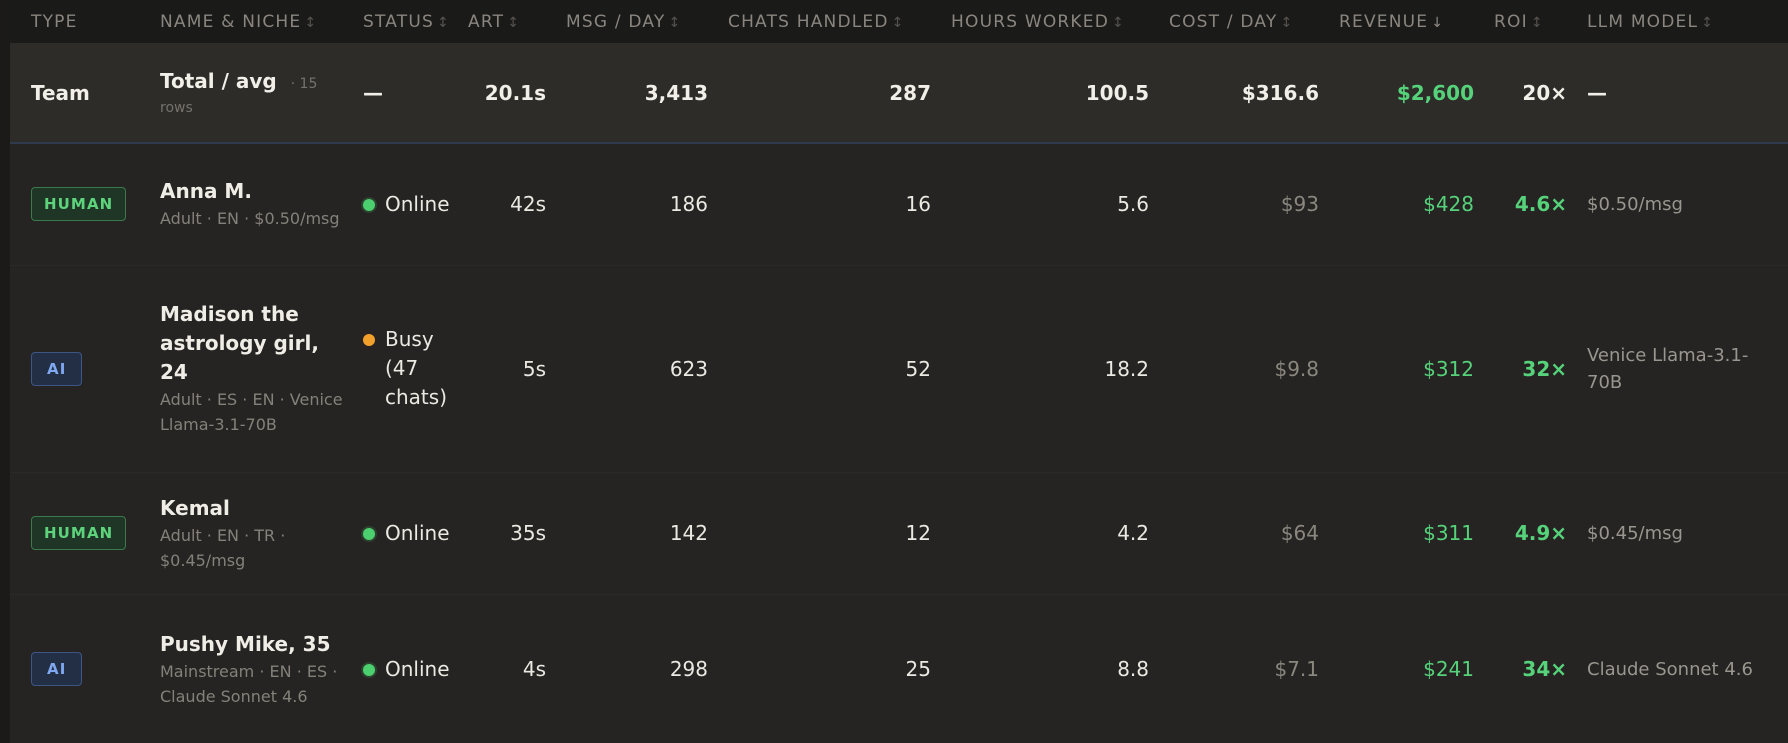  I want to click on col-header-type: TYPE, so click(54, 21).